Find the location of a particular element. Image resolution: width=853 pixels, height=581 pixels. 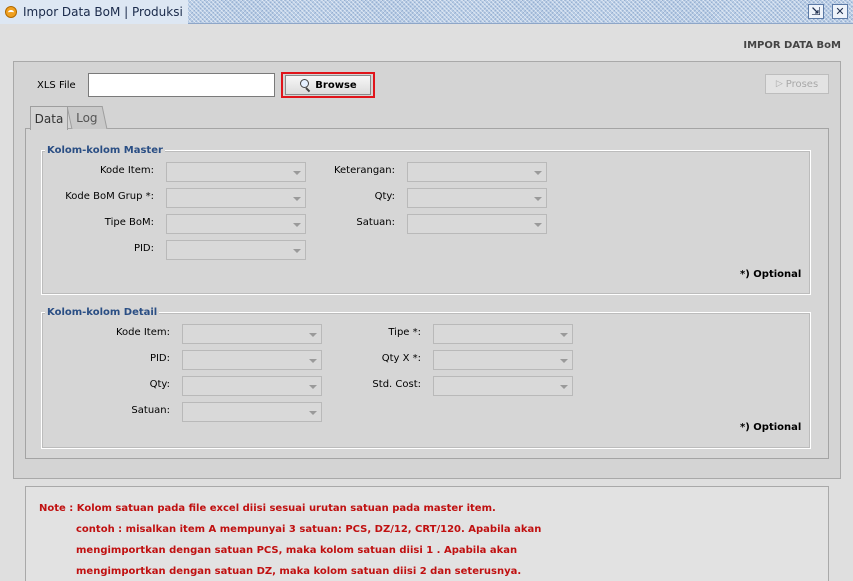

detail-qty-label: Qty: is located at coordinates (159, 384).